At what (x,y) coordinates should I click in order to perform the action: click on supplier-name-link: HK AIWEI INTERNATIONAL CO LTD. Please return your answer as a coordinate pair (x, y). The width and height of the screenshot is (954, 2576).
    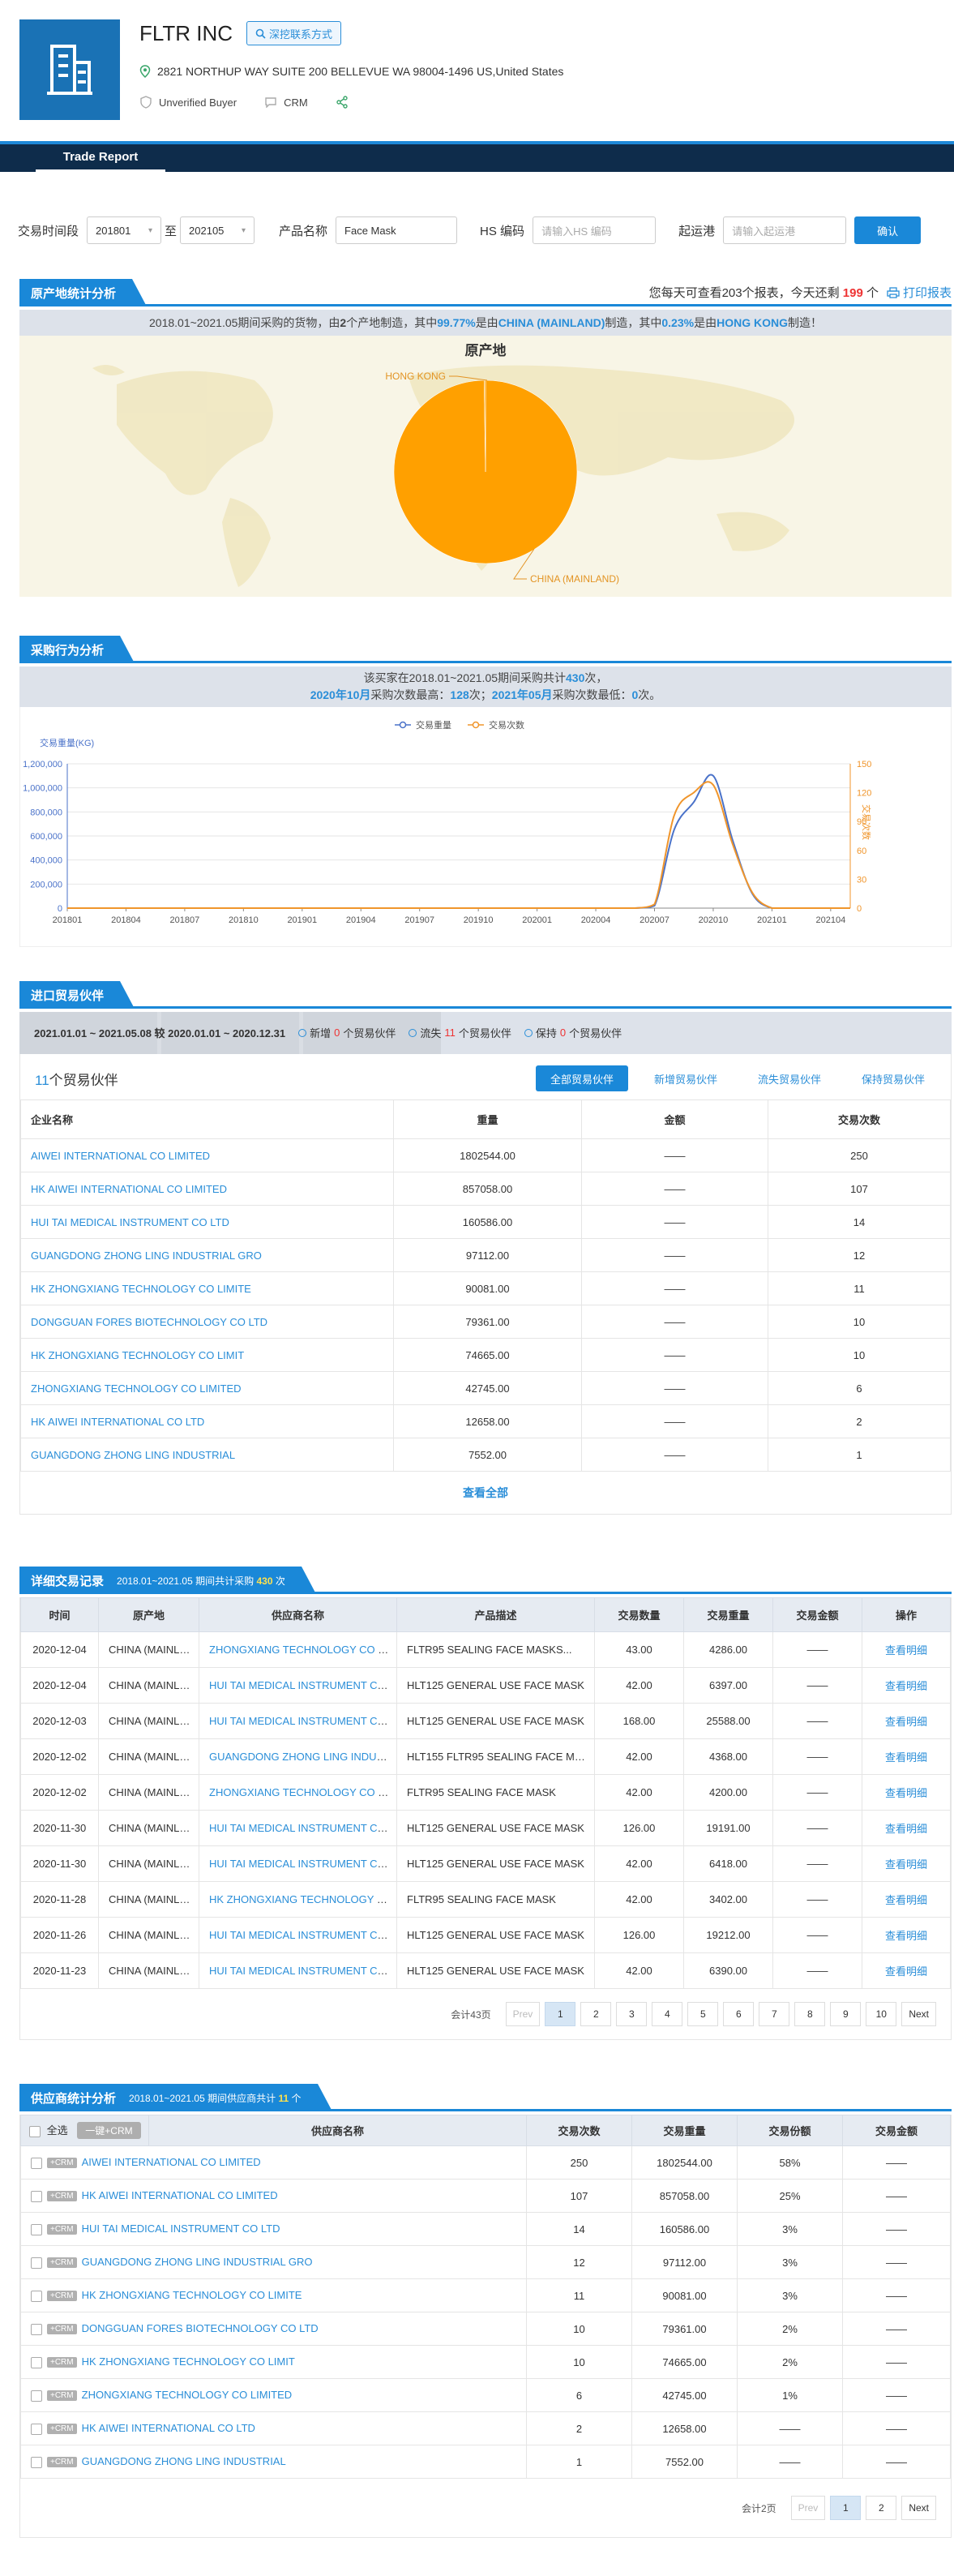
    Looking at the image, I should click on (168, 2428).